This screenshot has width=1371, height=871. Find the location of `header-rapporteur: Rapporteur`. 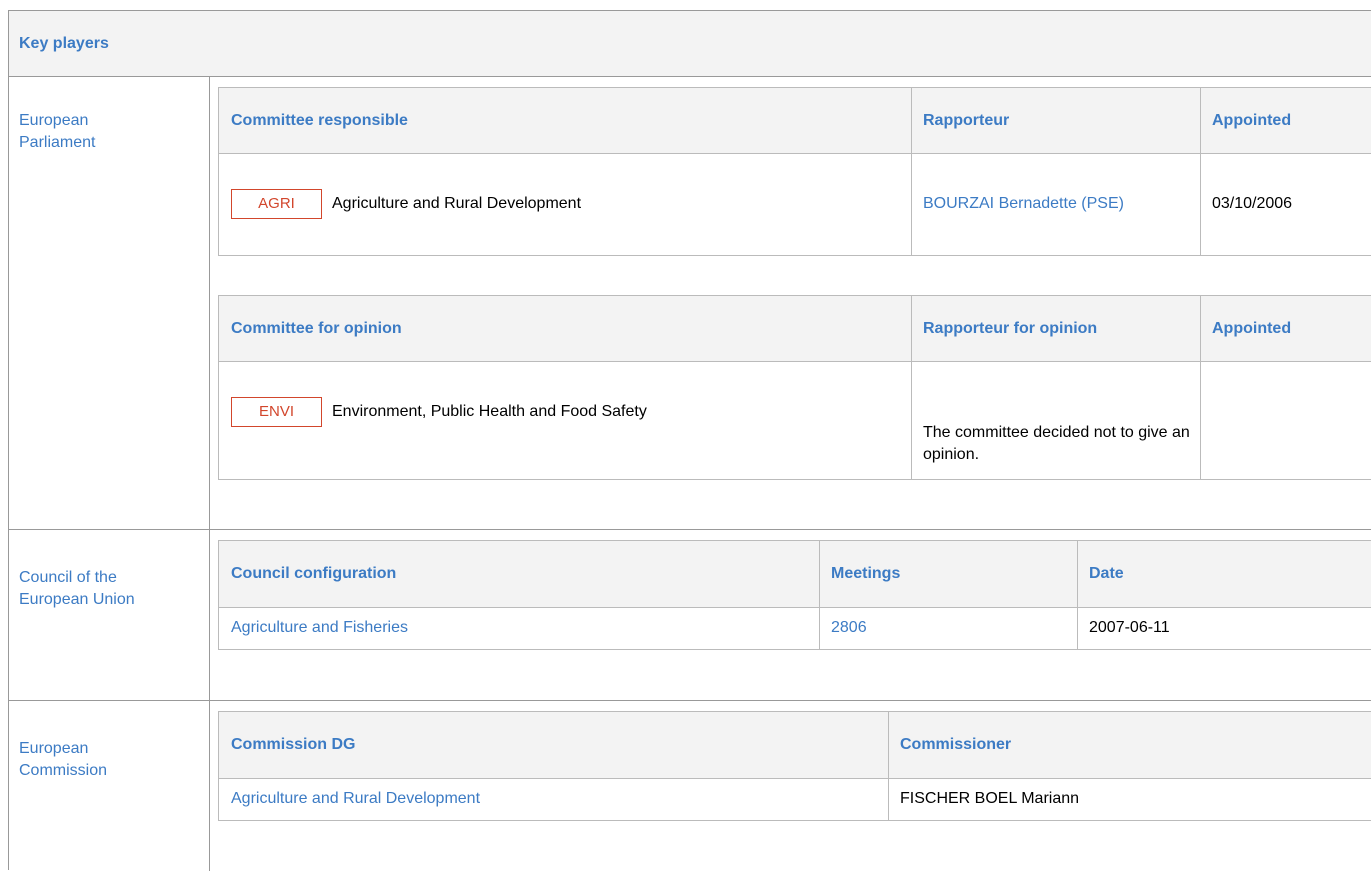

header-rapporteur: Rapporteur is located at coordinates (966, 120).